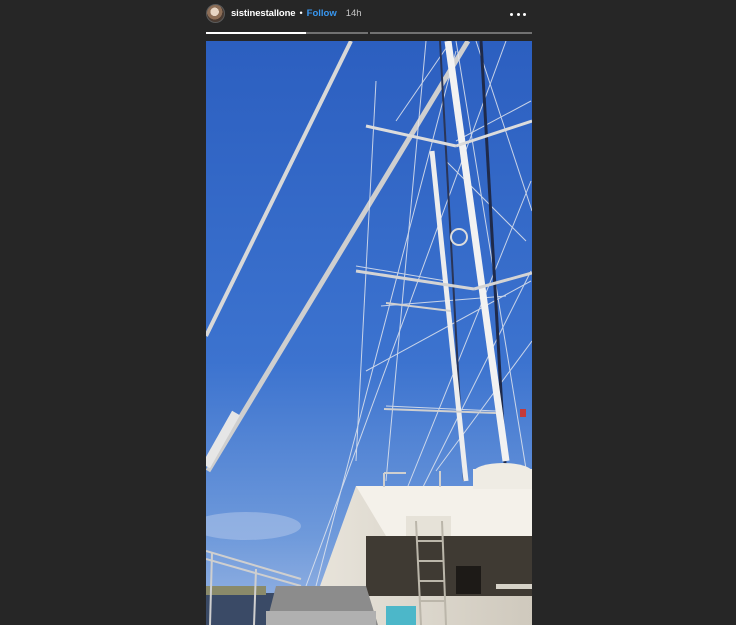 The height and width of the screenshot is (625, 736). I want to click on follow-button: Follow, so click(322, 13).